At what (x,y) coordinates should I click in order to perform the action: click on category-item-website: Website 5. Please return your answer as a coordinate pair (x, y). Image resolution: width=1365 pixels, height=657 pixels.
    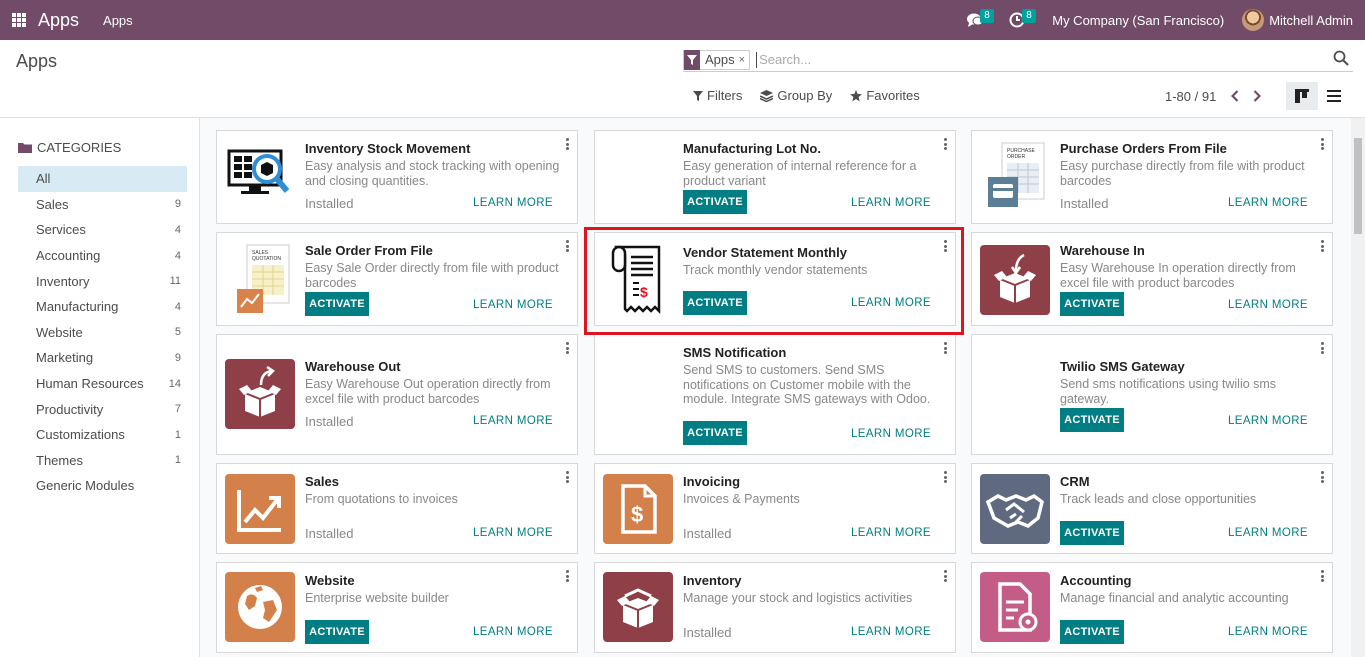
    Looking at the image, I should click on (102, 333).